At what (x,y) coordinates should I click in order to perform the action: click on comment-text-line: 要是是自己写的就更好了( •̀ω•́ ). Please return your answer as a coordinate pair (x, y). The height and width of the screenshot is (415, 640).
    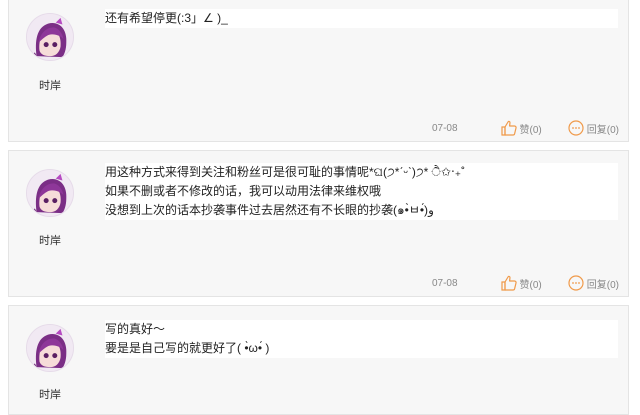
    Looking at the image, I should click on (187, 348).